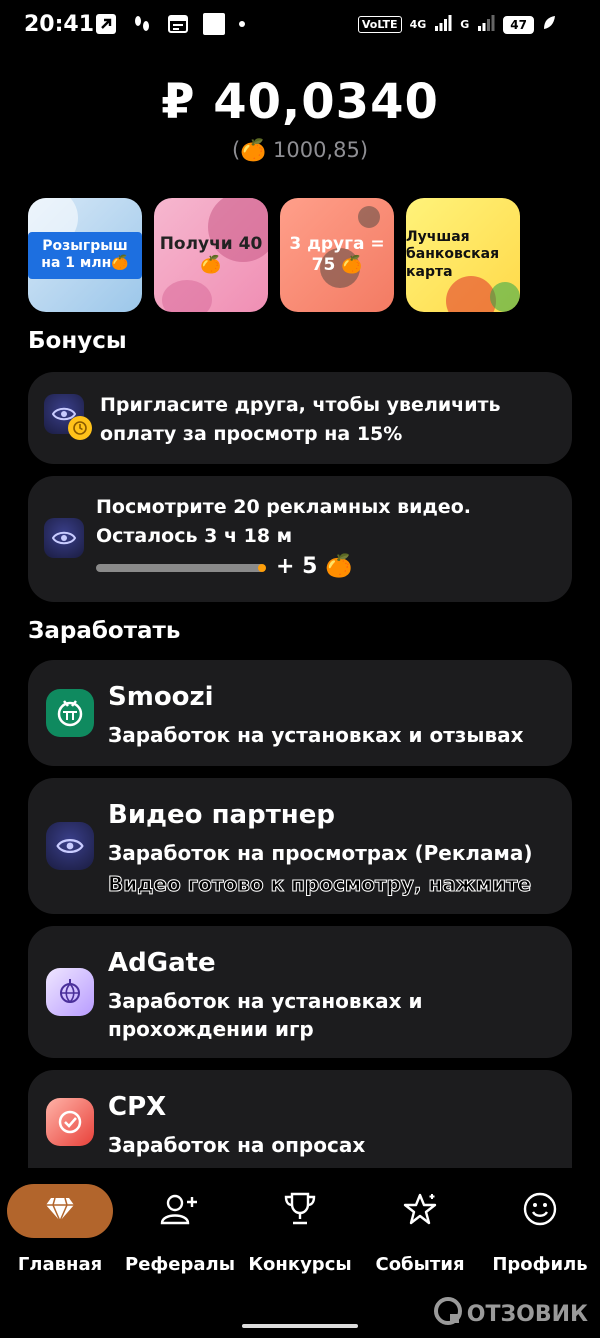 This screenshot has width=600, height=1338. What do you see at coordinates (106, 24) in the screenshot?
I see `arrow-icon` at bounding box center [106, 24].